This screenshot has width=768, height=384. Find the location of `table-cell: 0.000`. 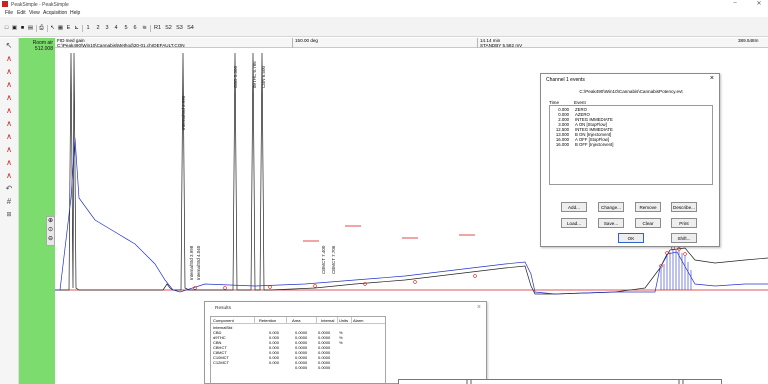

table-cell: 0.000 is located at coordinates (274, 362).